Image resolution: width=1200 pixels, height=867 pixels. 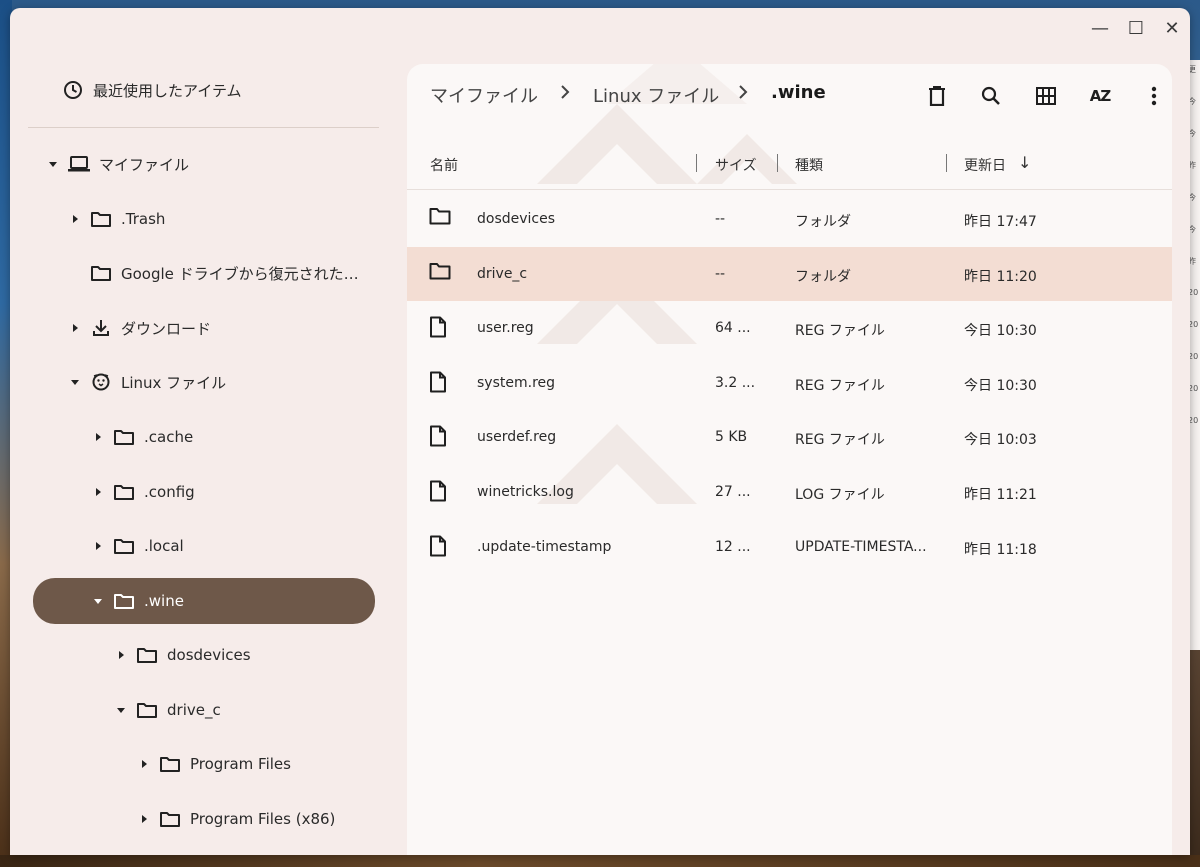 What do you see at coordinates (166, 328) in the screenshot?
I see `sidebar-item-label: ダウンロード` at bounding box center [166, 328].